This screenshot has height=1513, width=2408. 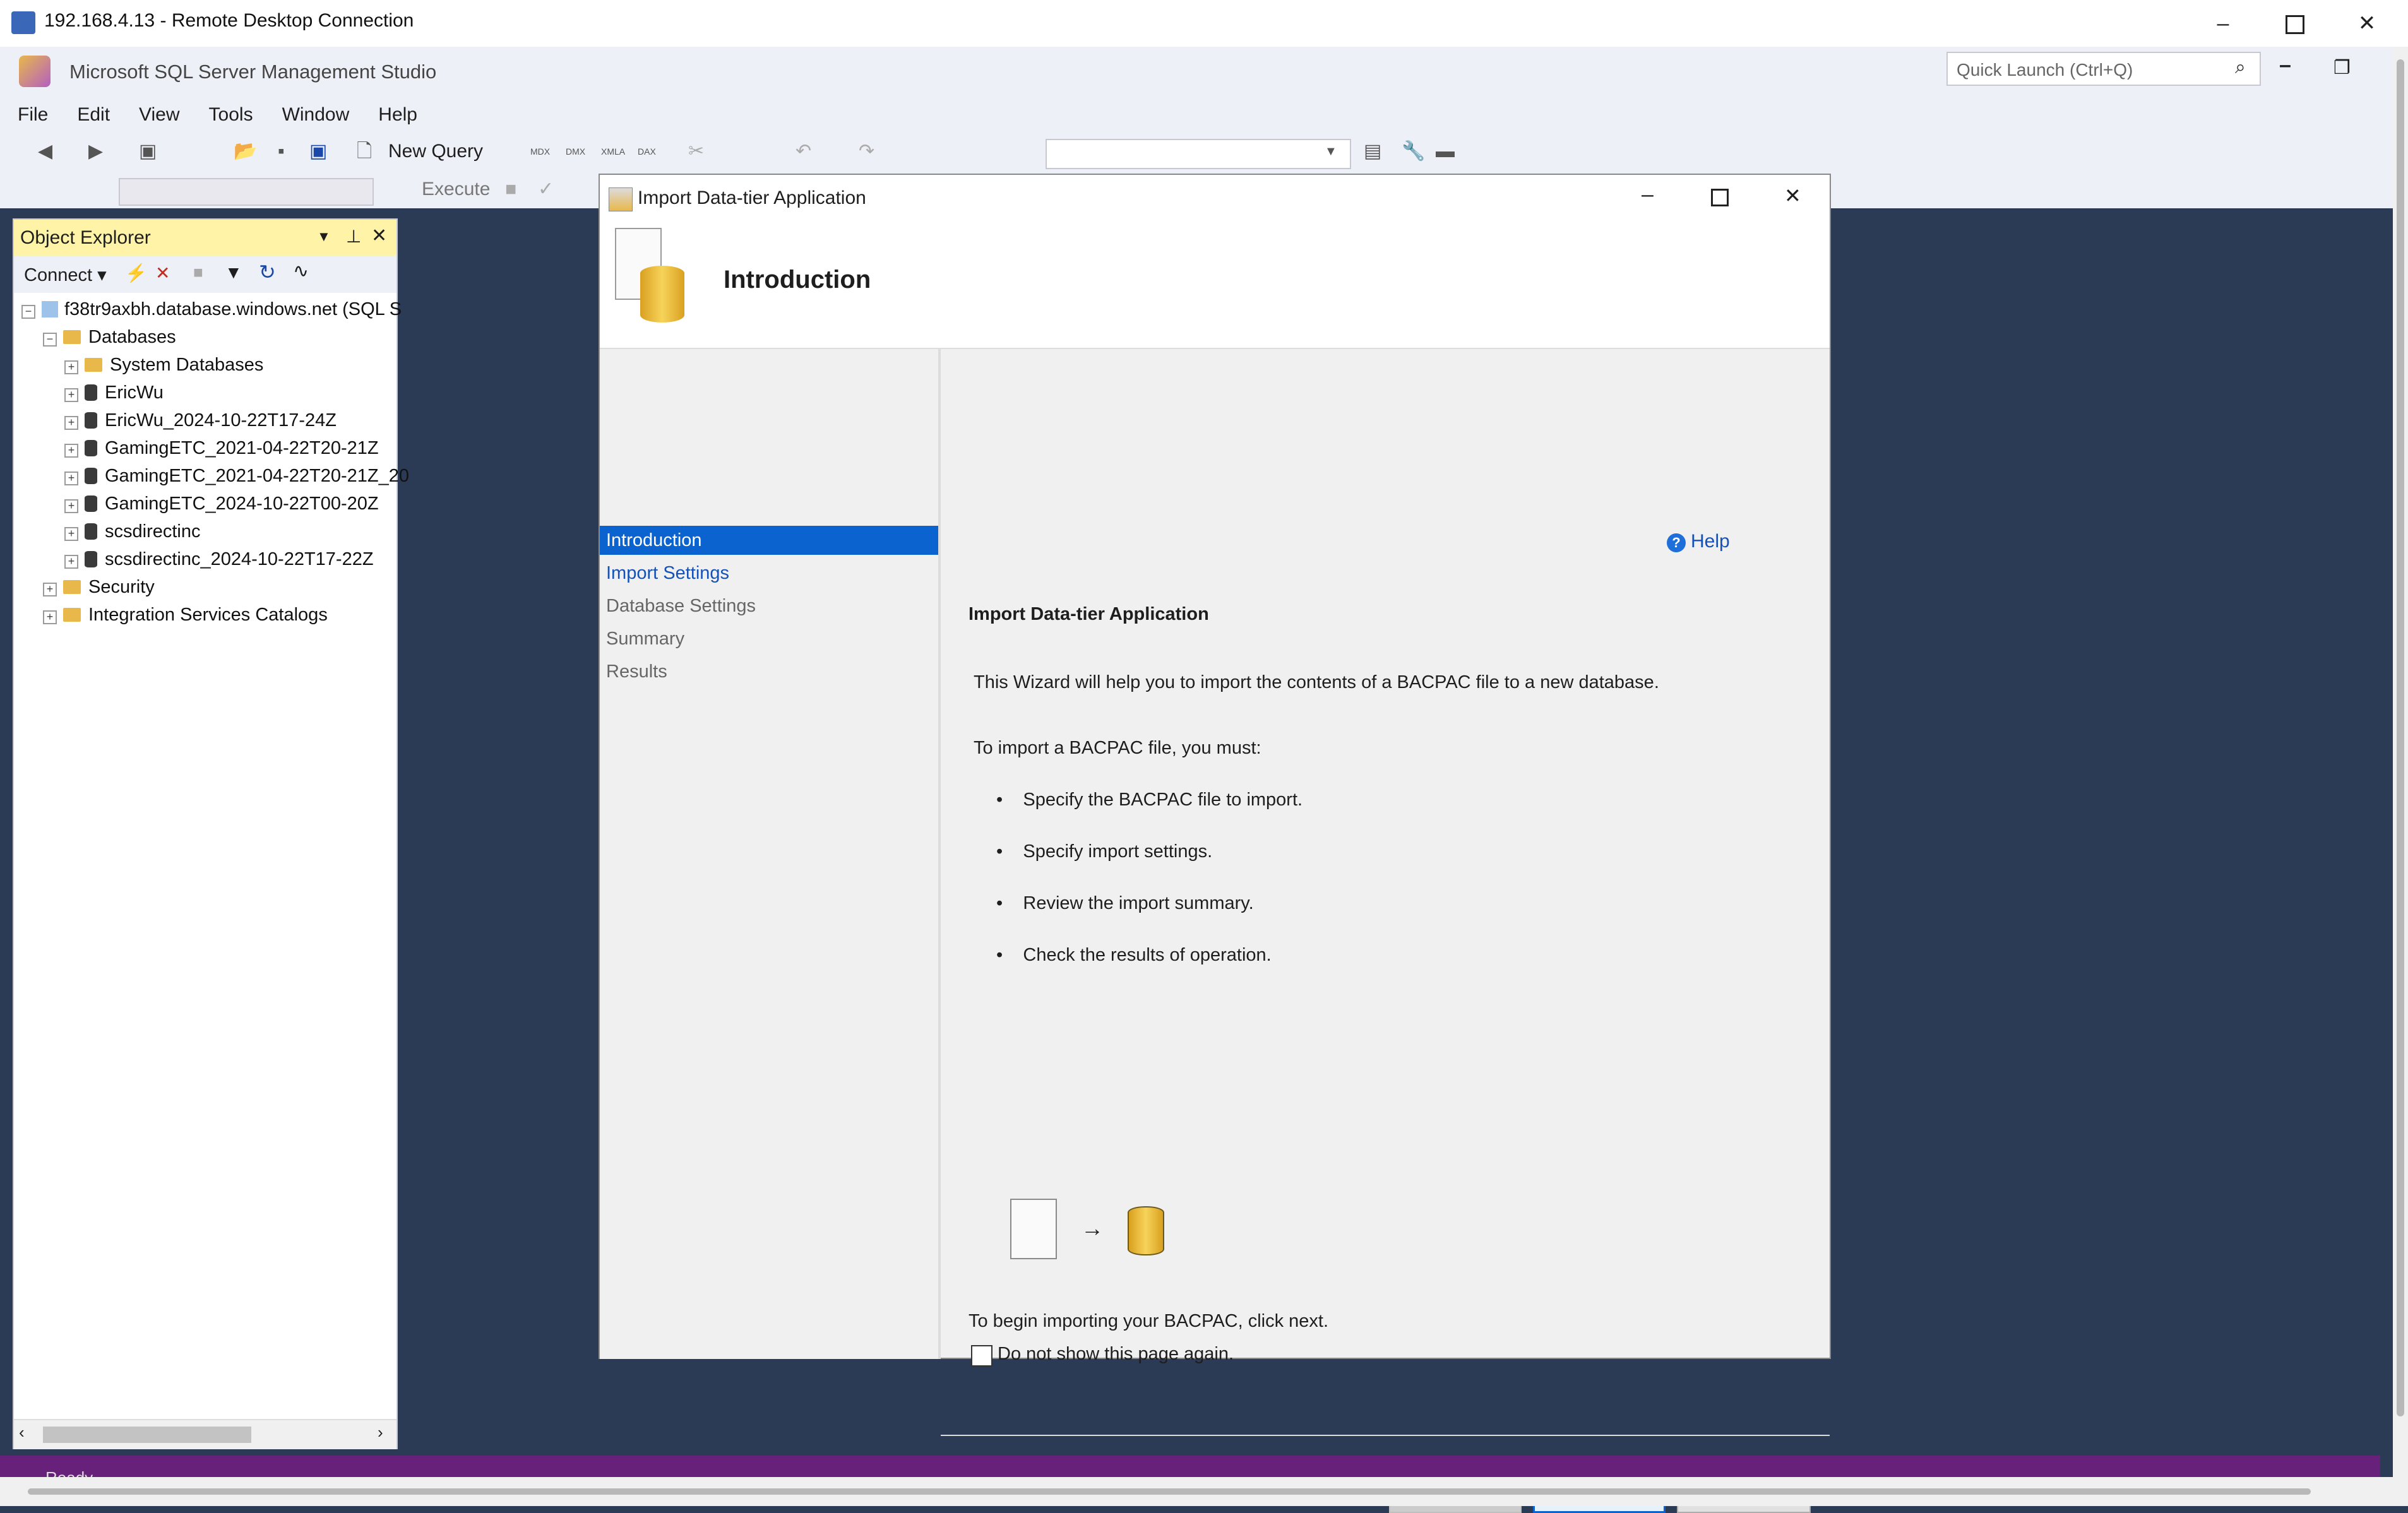 I want to click on do-not-show-label: Do not show this page again., so click(x=1116, y=1355).